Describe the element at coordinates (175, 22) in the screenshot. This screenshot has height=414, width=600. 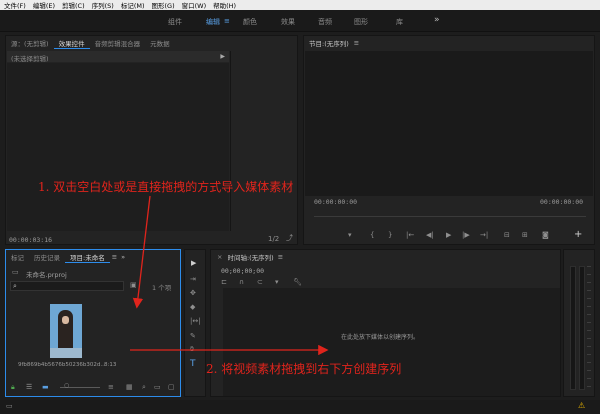
I see `workspace-assembly: 组件` at that location.